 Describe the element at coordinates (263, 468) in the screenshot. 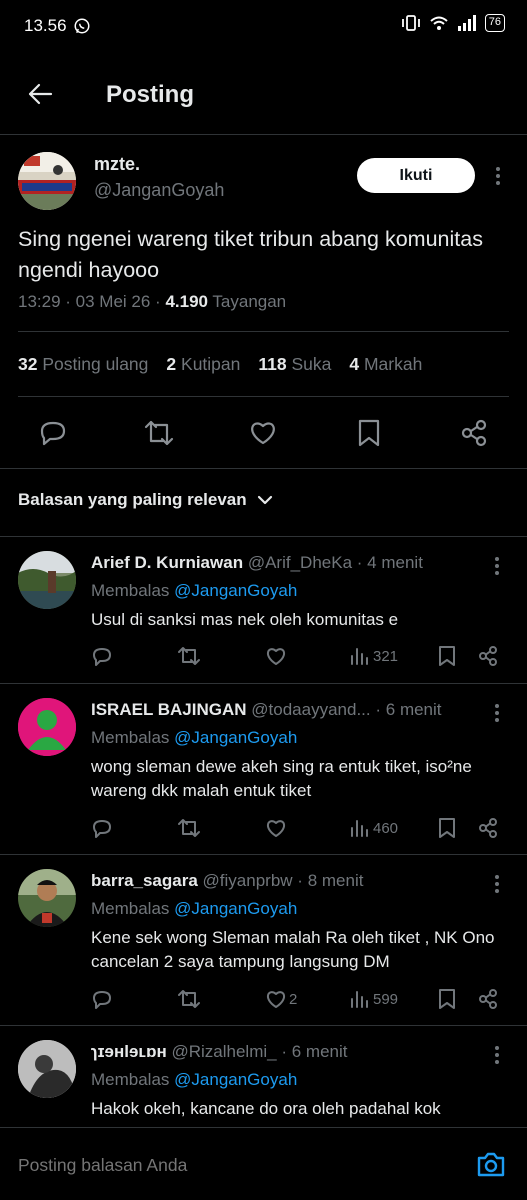

I see `actions-divider` at that location.